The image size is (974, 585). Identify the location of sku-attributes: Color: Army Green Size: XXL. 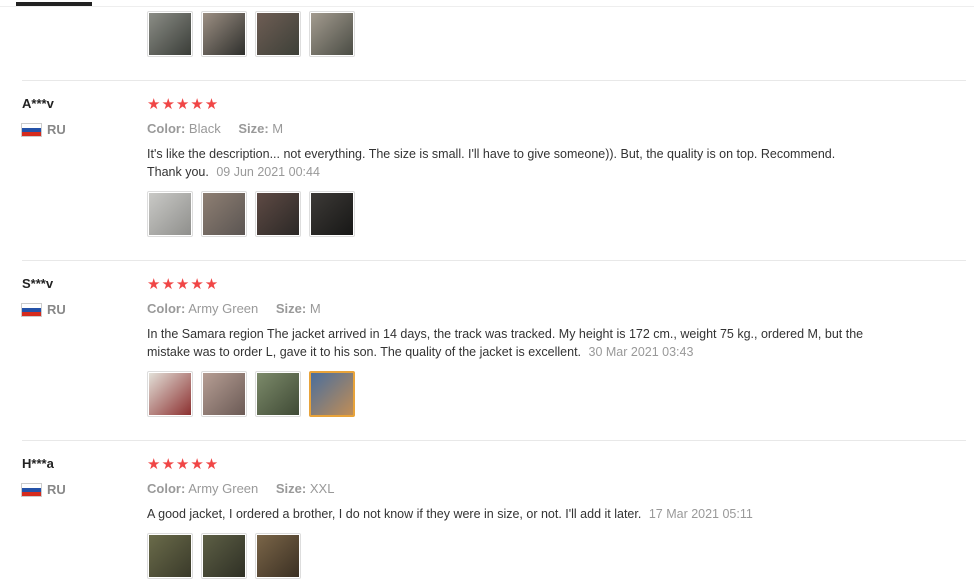
(240, 488).